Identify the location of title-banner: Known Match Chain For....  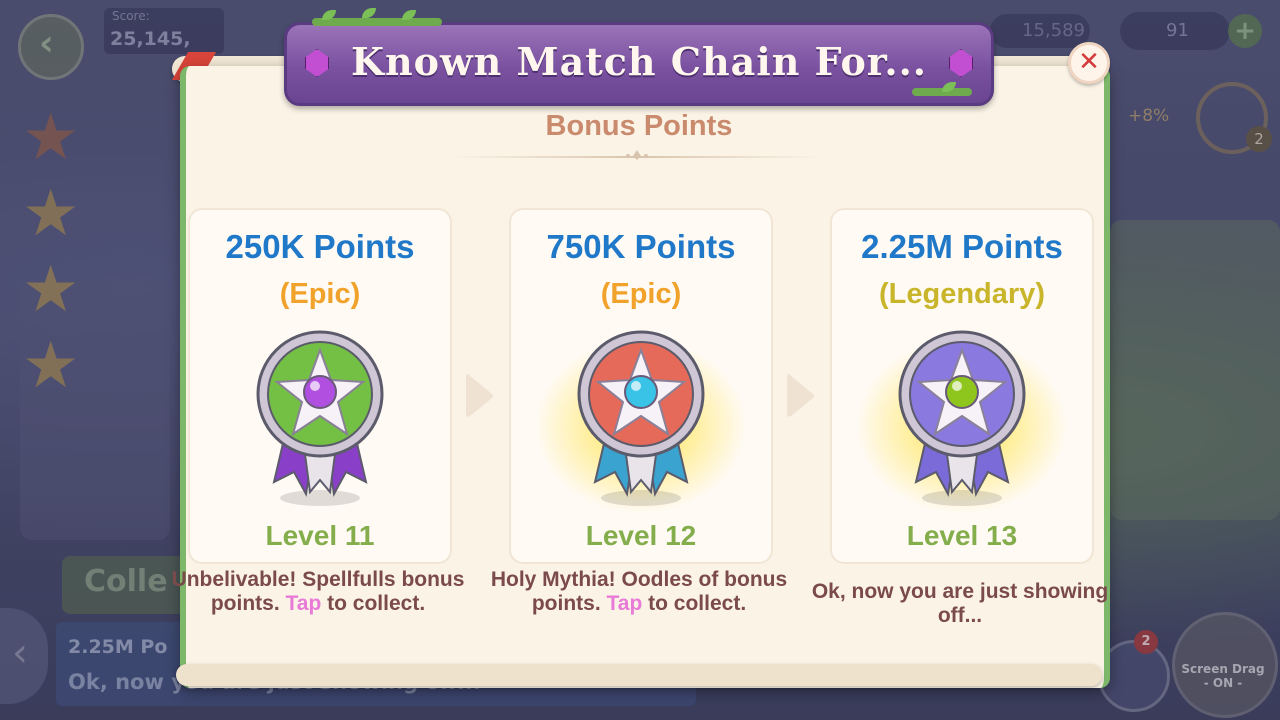
(639, 64).